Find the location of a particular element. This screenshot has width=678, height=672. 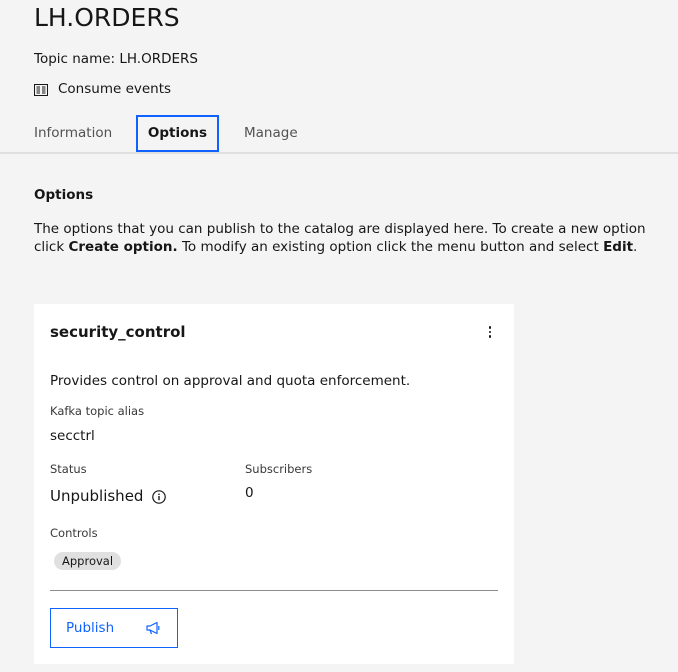

tab-manage: Manage is located at coordinates (271, 133).